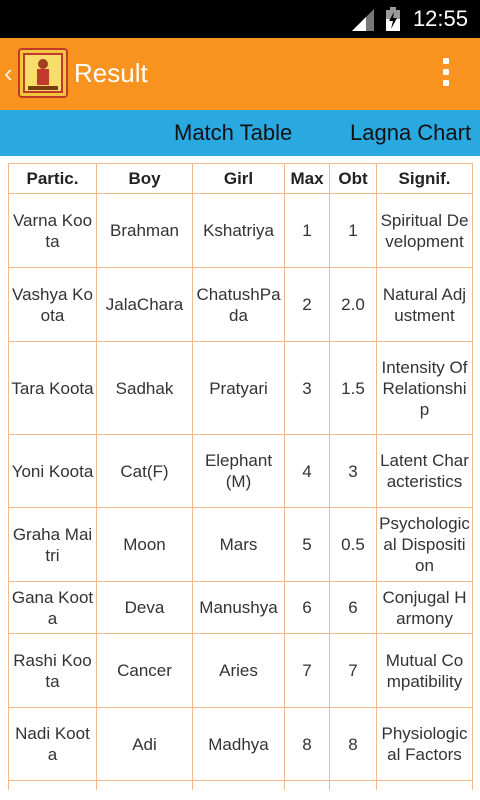 The height and width of the screenshot is (800, 480). Describe the element at coordinates (440, 18) in the screenshot. I see `status-time: 12:55` at that location.